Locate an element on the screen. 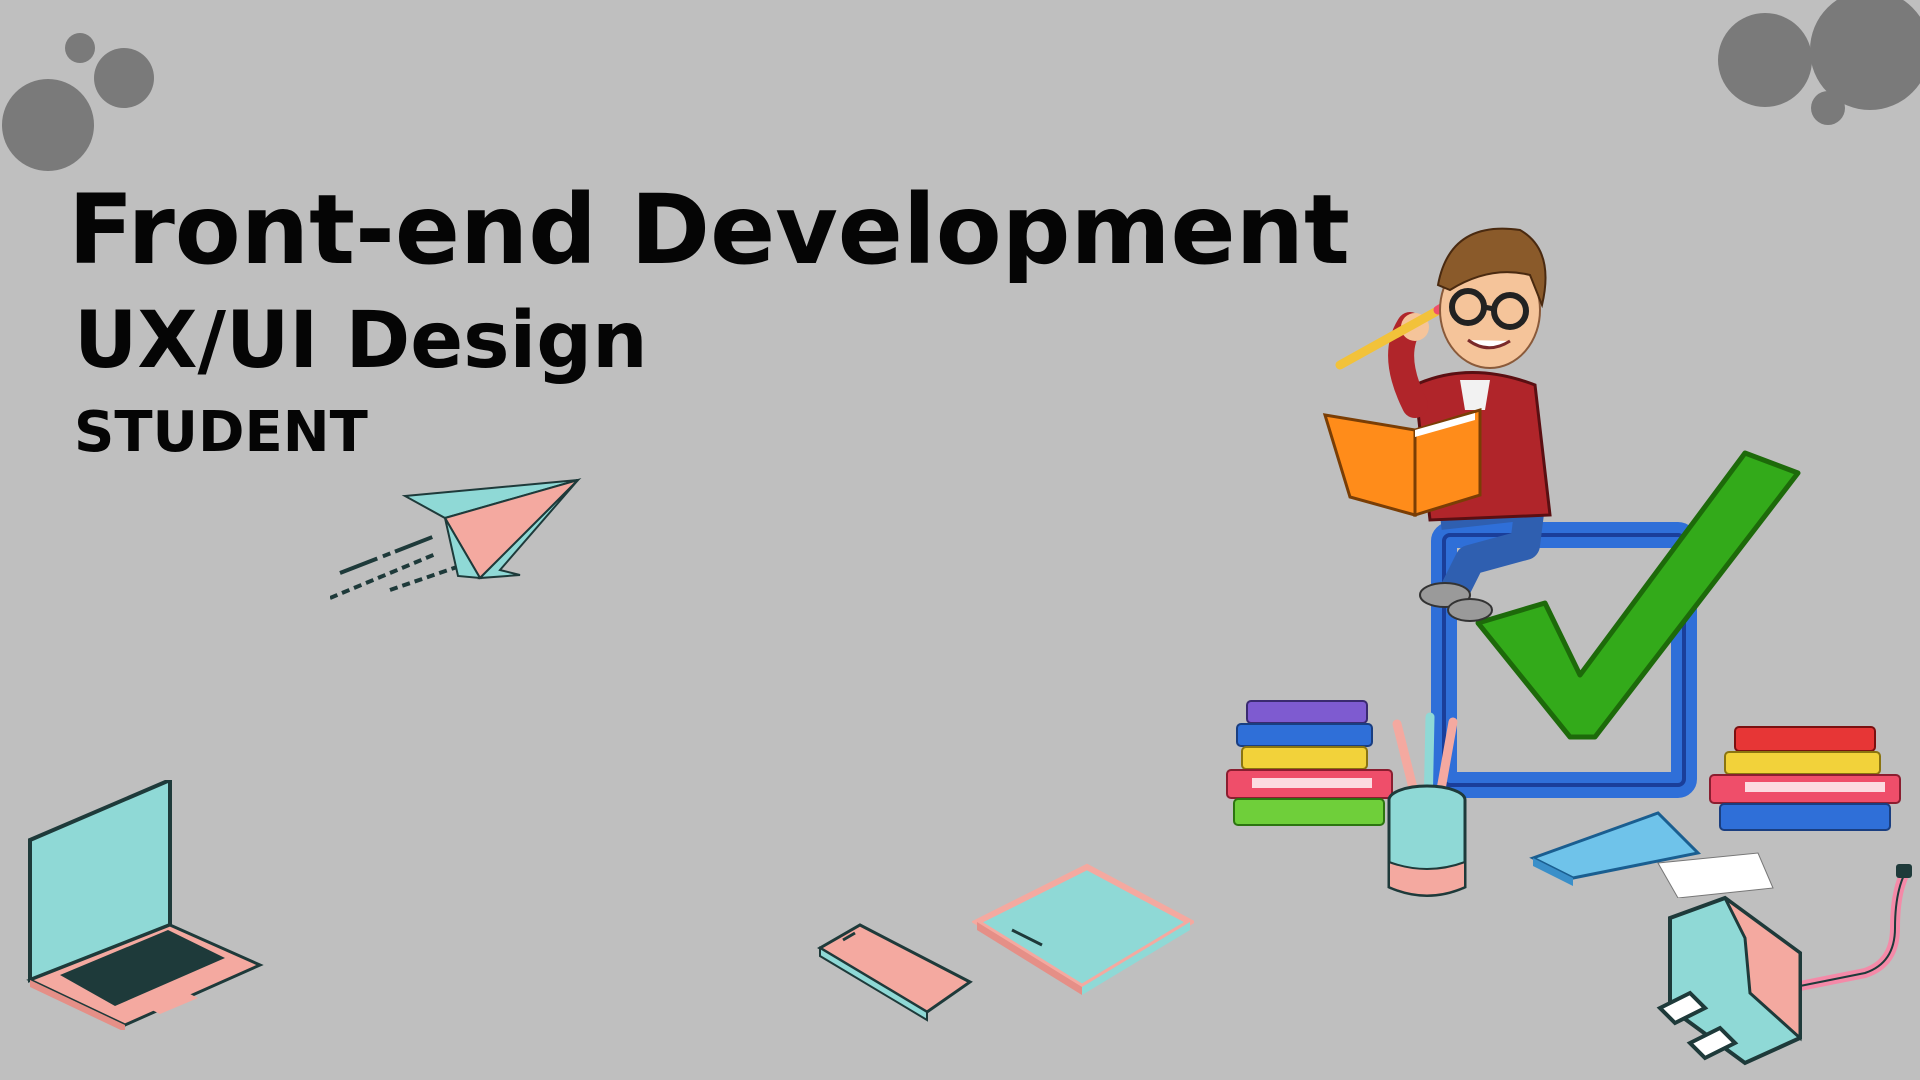 The width and height of the screenshot is (1920, 1080). role-label: STUDENT is located at coordinates (221, 432).